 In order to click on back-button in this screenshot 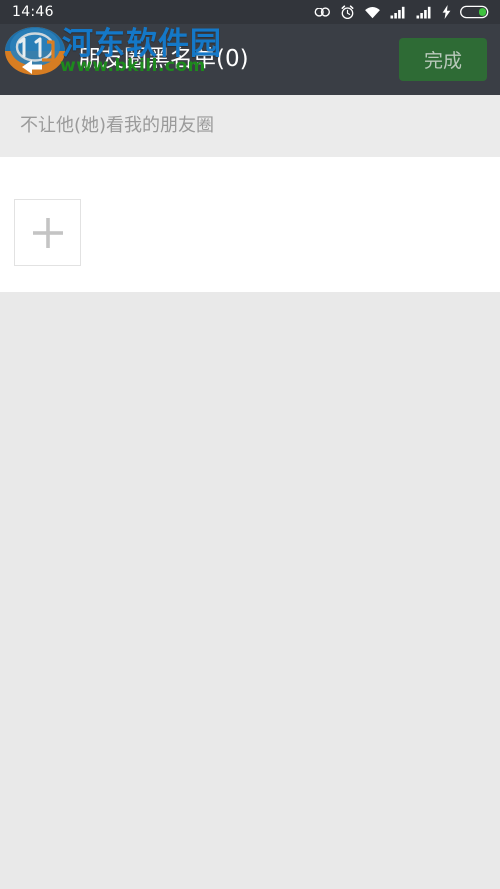, I will do `click(33, 61)`.